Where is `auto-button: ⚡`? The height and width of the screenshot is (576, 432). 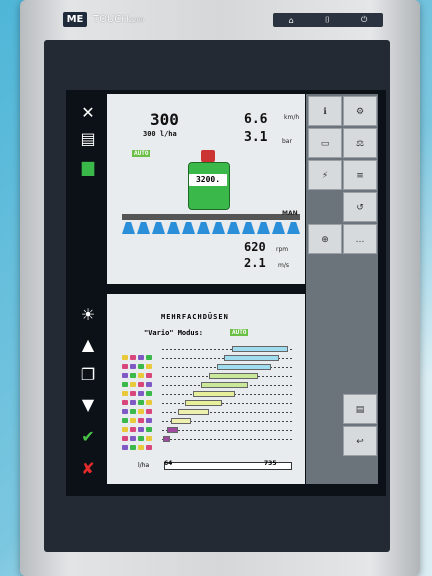
auto-button: ⚡ is located at coordinates (325, 175).